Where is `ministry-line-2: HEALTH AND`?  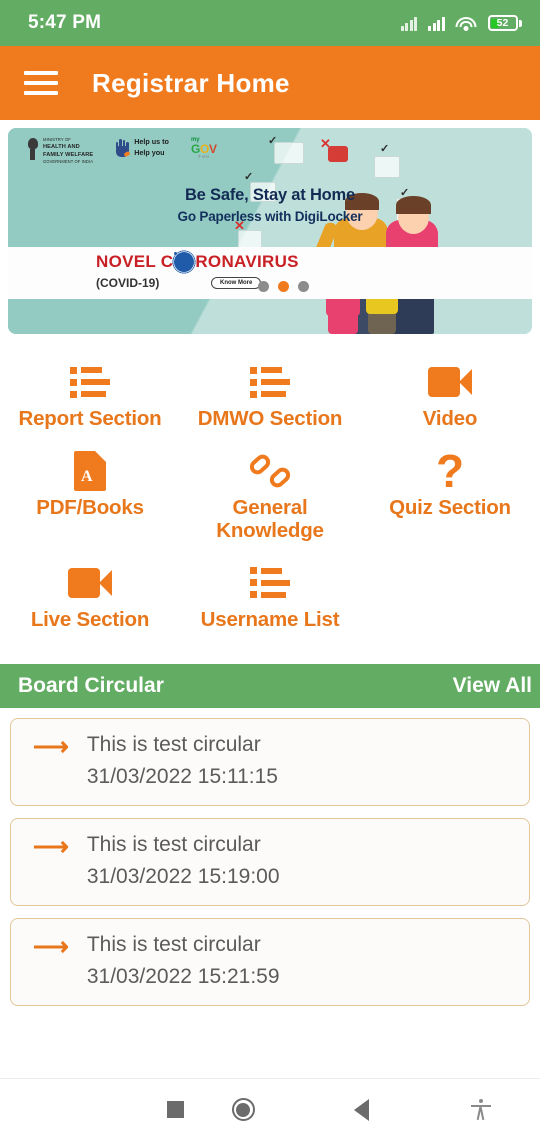
ministry-line-2: HEALTH AND is located at coordinates (61, 147).